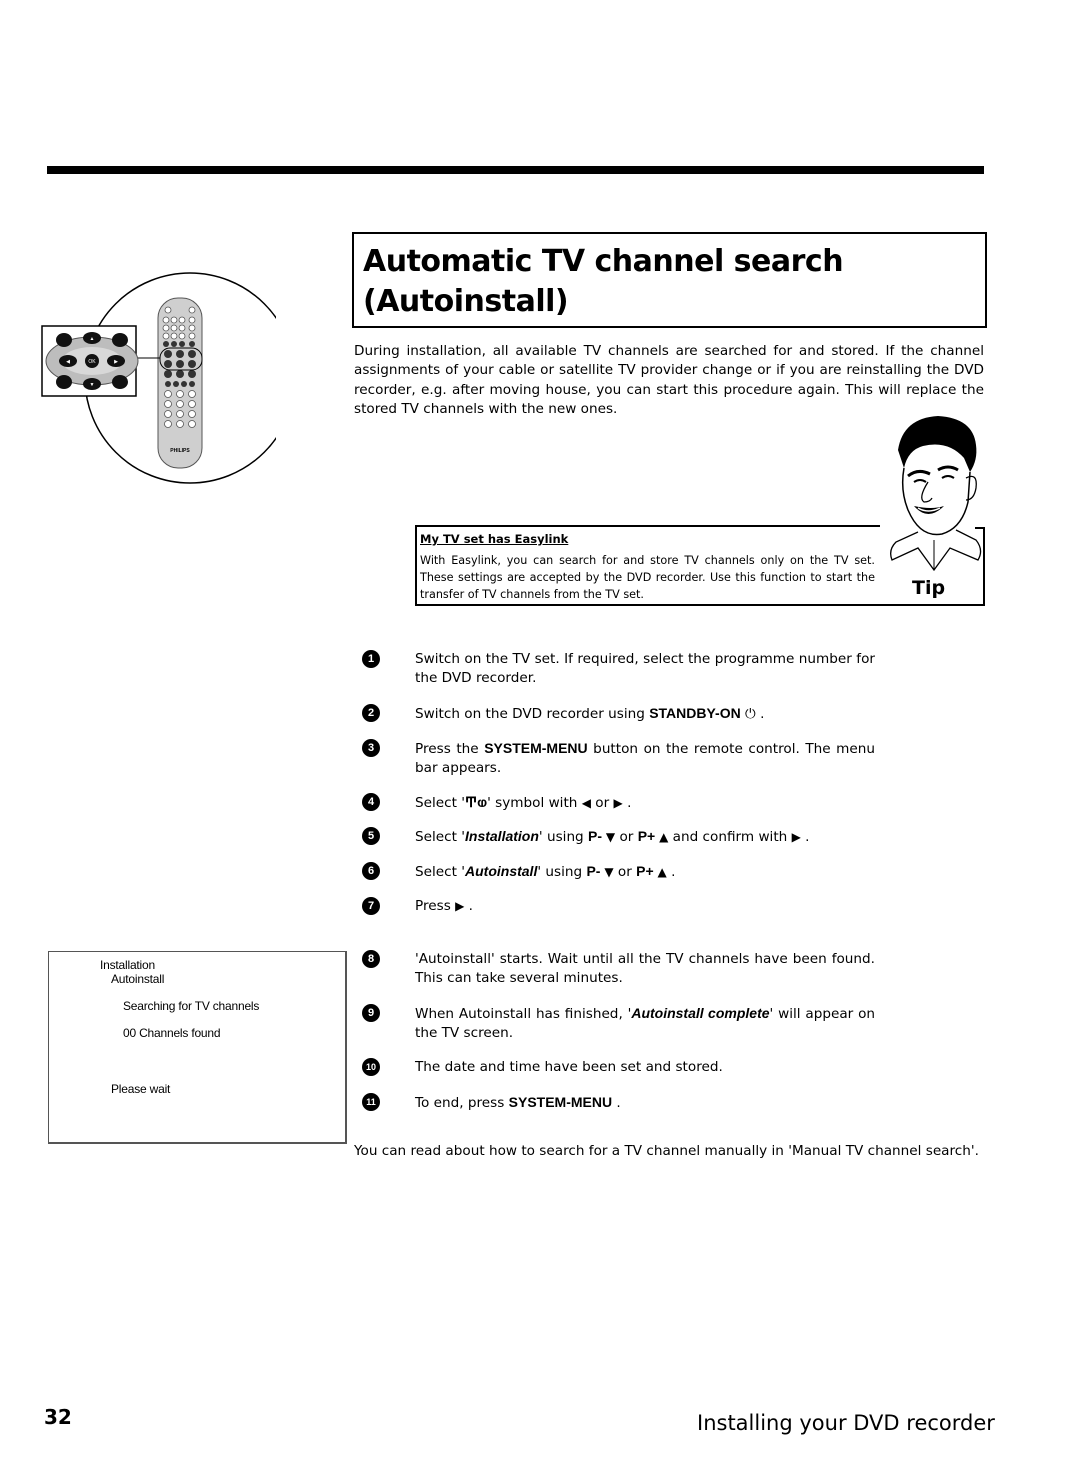  I want to click on top-rule, so click(515, 170).